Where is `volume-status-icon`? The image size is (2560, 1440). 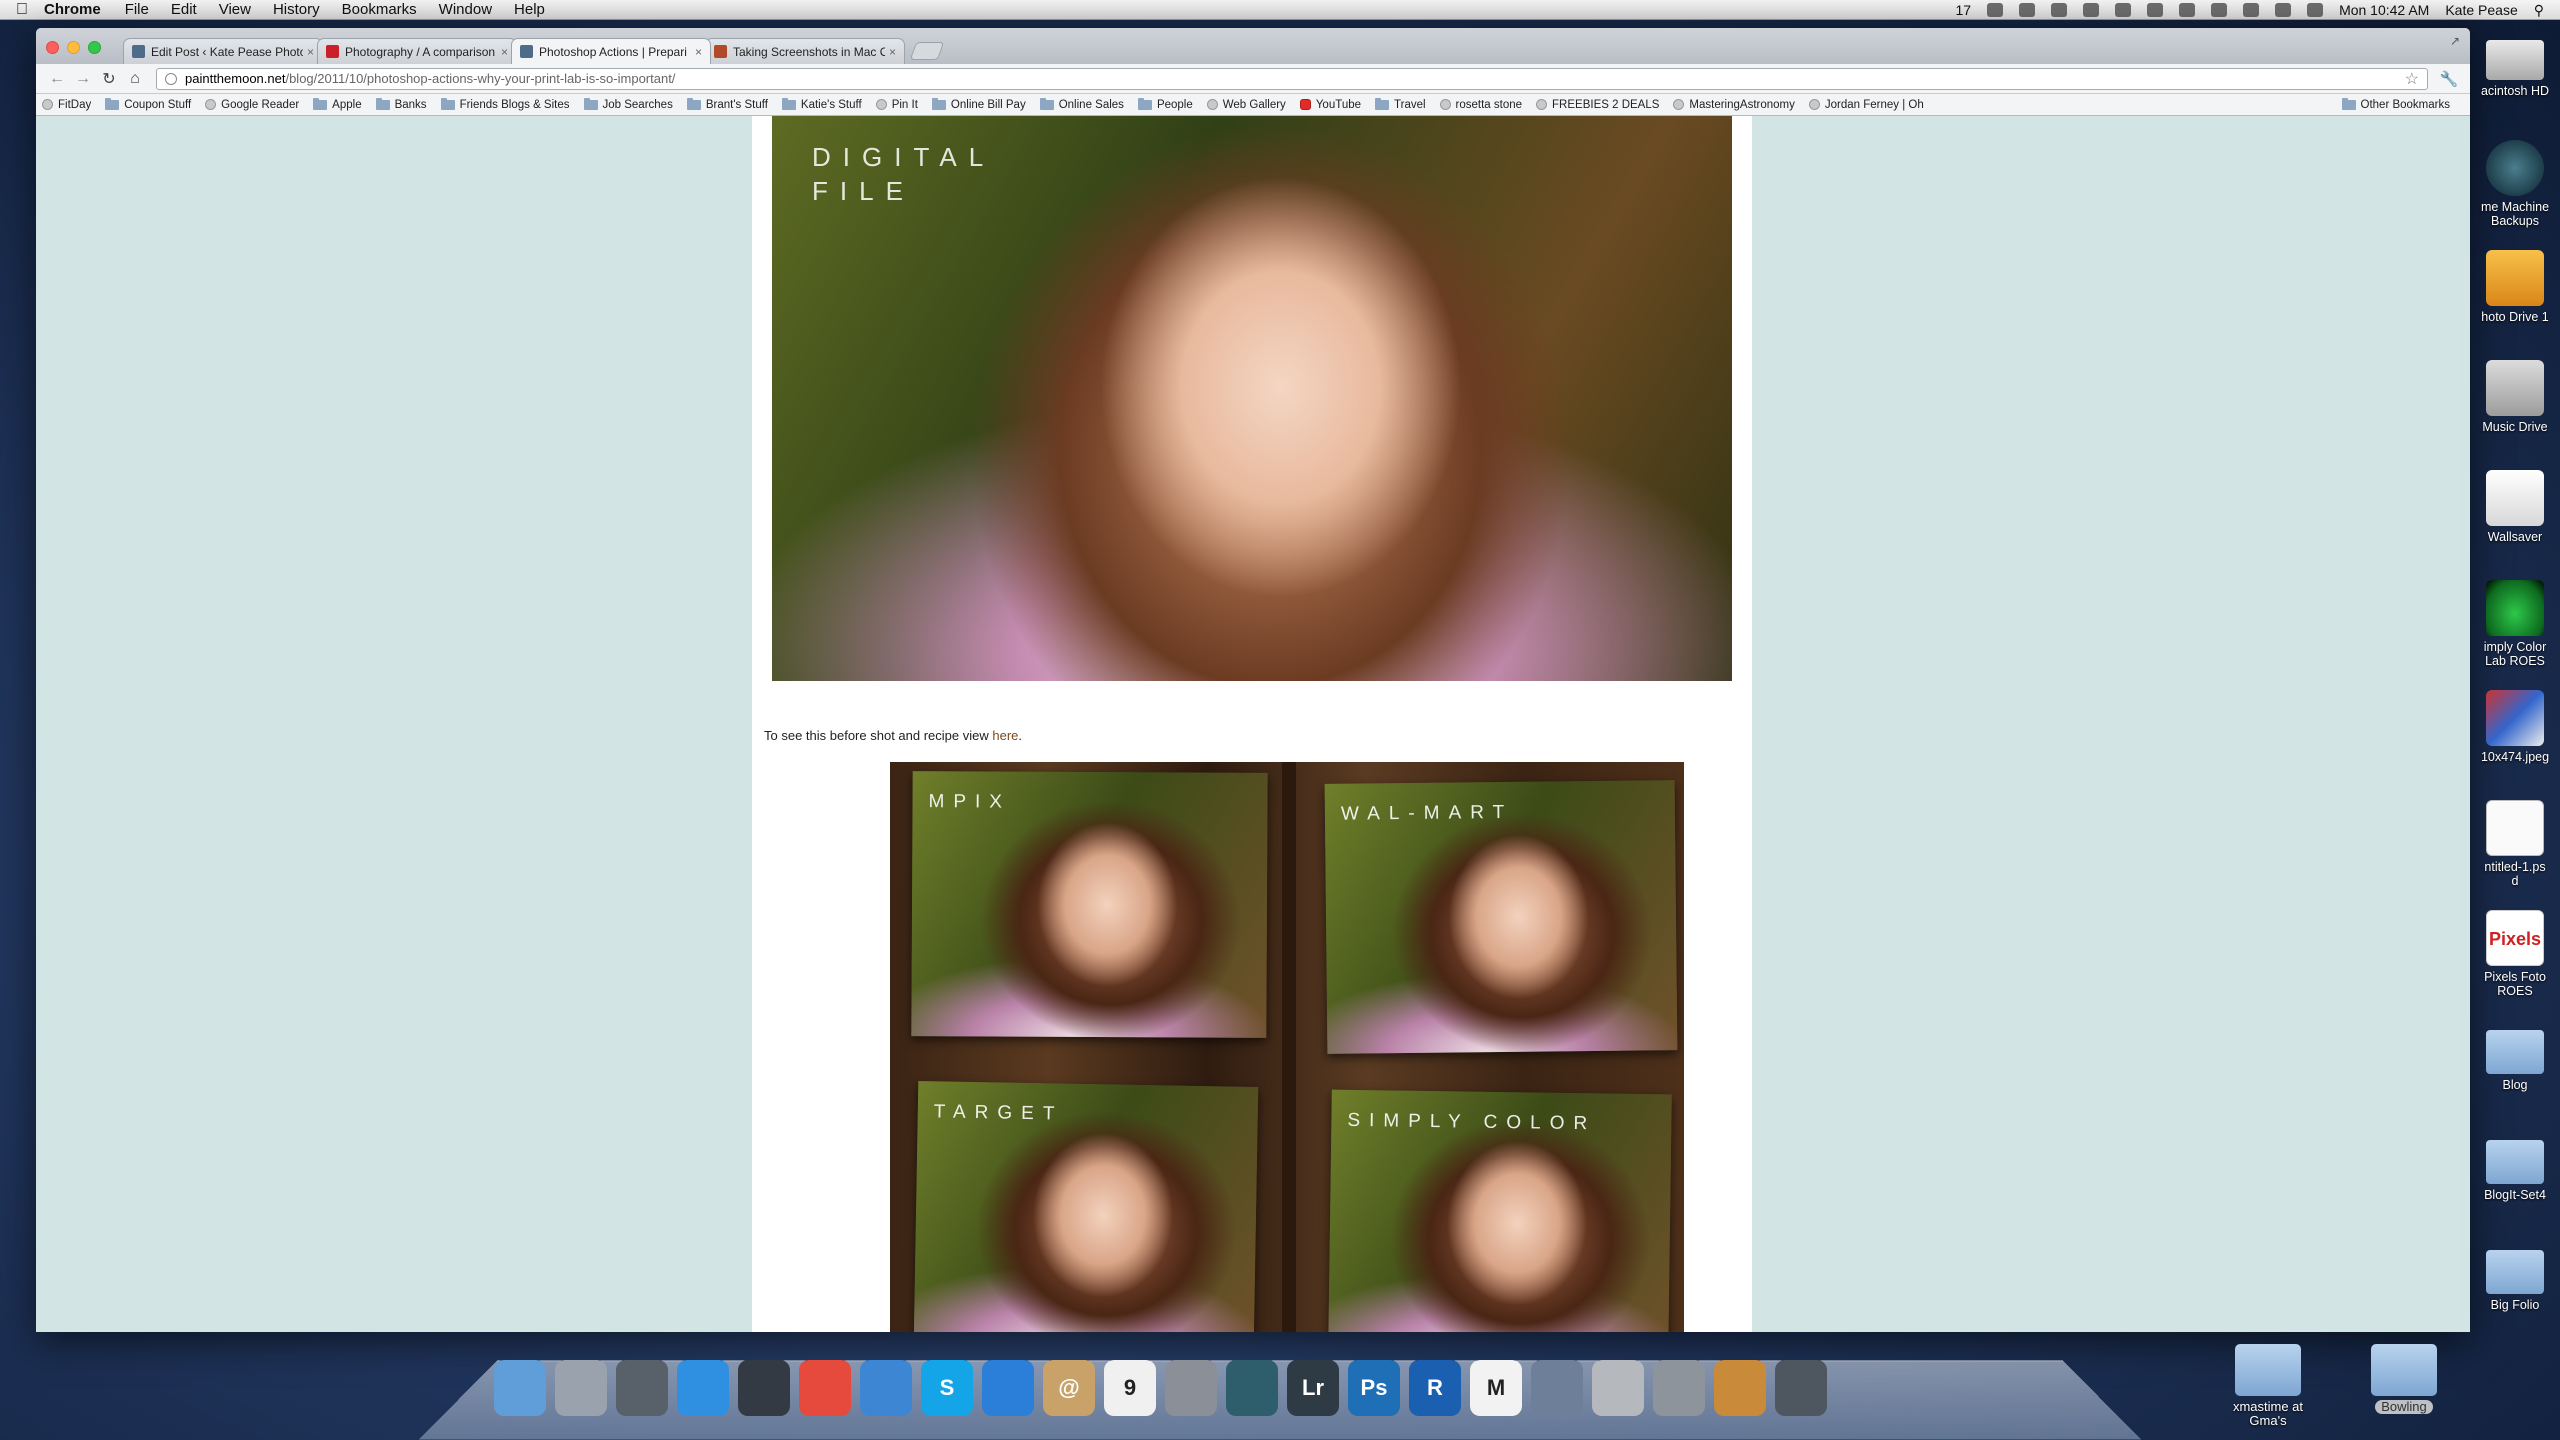
volume-status-icon is located at coordinates (2283, 10).